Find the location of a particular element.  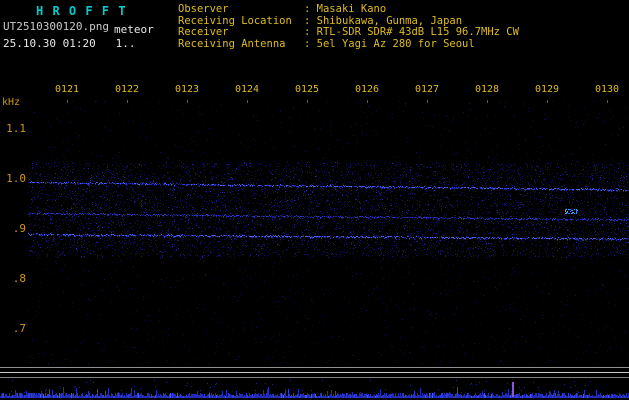

khz-unit-label: kHz is located at coordinates (11, 102).